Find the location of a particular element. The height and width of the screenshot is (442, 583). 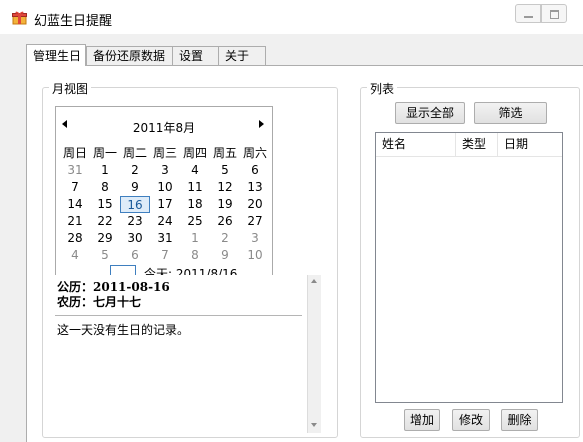

weekday-label: 周三 is located at coordinates (164, 153).